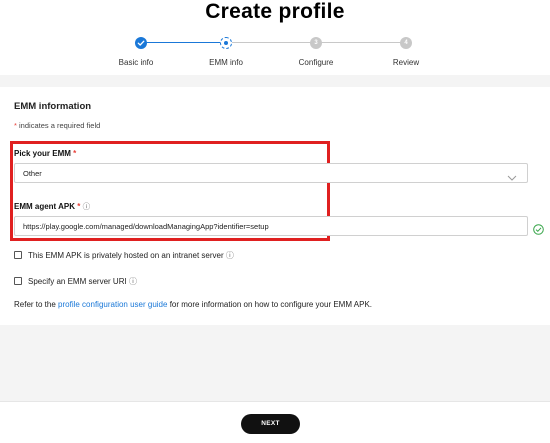 Image resolution: width=550 pixels, height=443 pixels. Describe the element at coordinates (538, 231) in the screenshot. I see `valid-check-icon` at that location.